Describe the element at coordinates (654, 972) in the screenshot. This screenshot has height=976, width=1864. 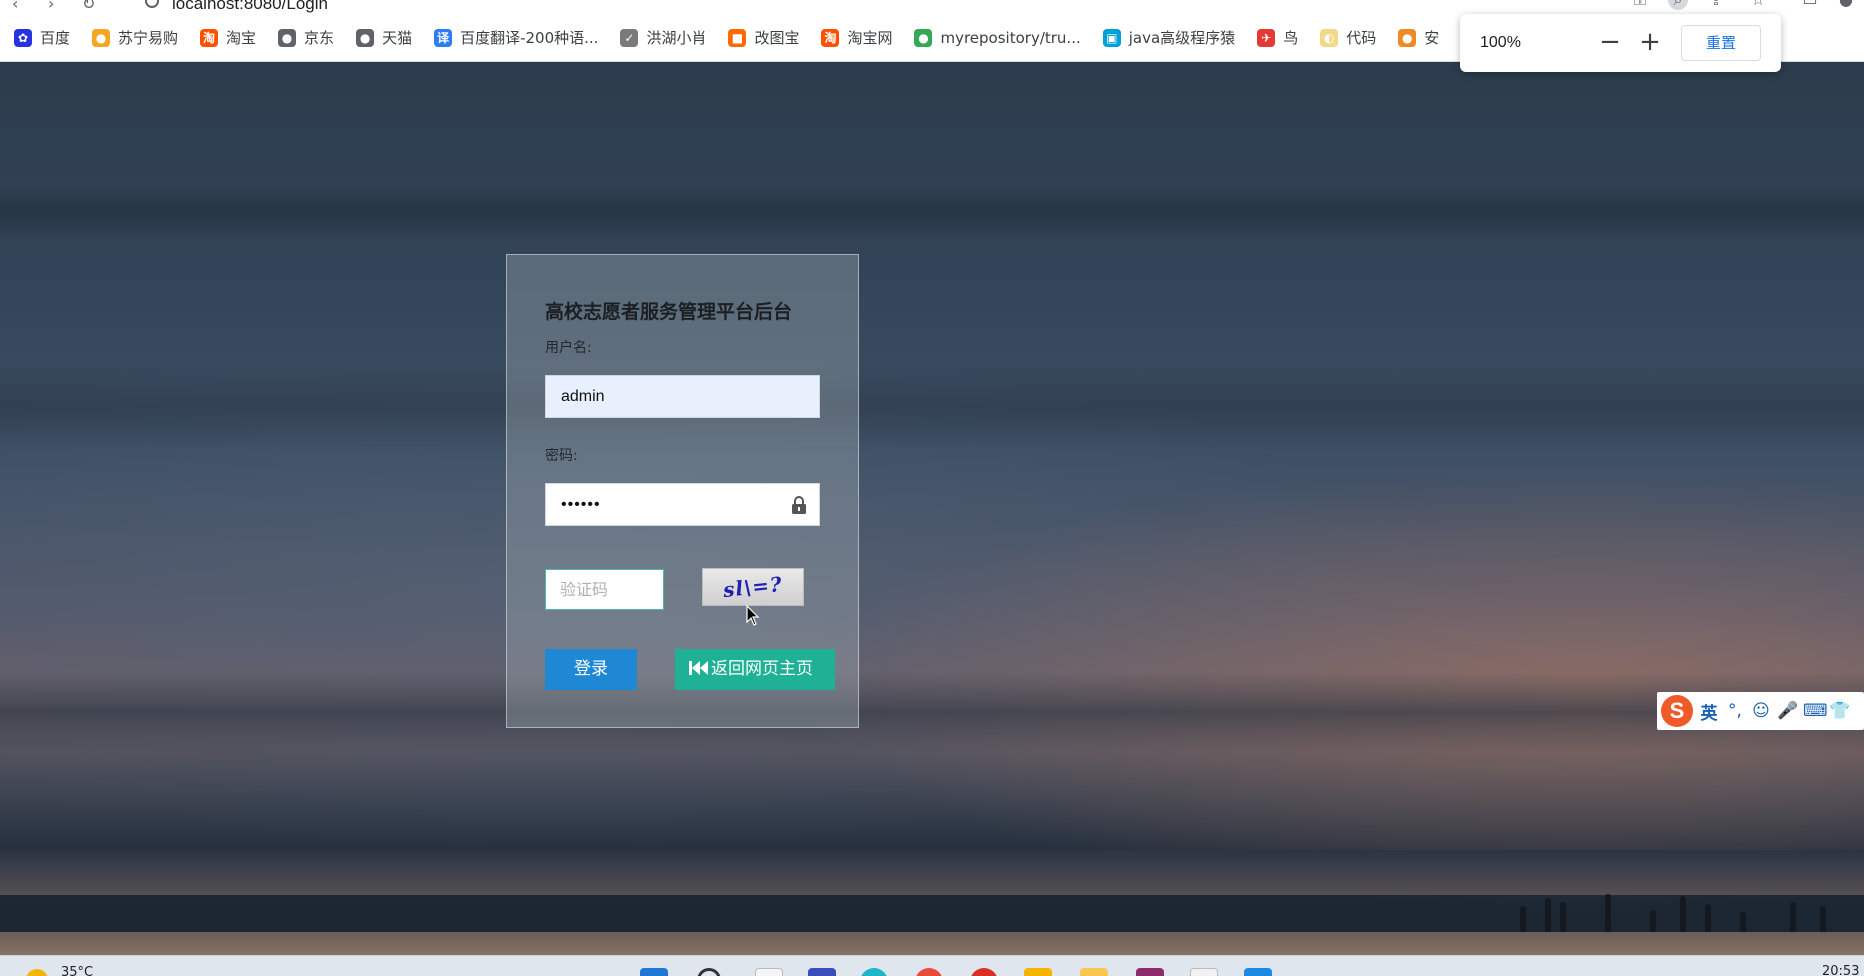
I see `windows-start-icon` at that location.